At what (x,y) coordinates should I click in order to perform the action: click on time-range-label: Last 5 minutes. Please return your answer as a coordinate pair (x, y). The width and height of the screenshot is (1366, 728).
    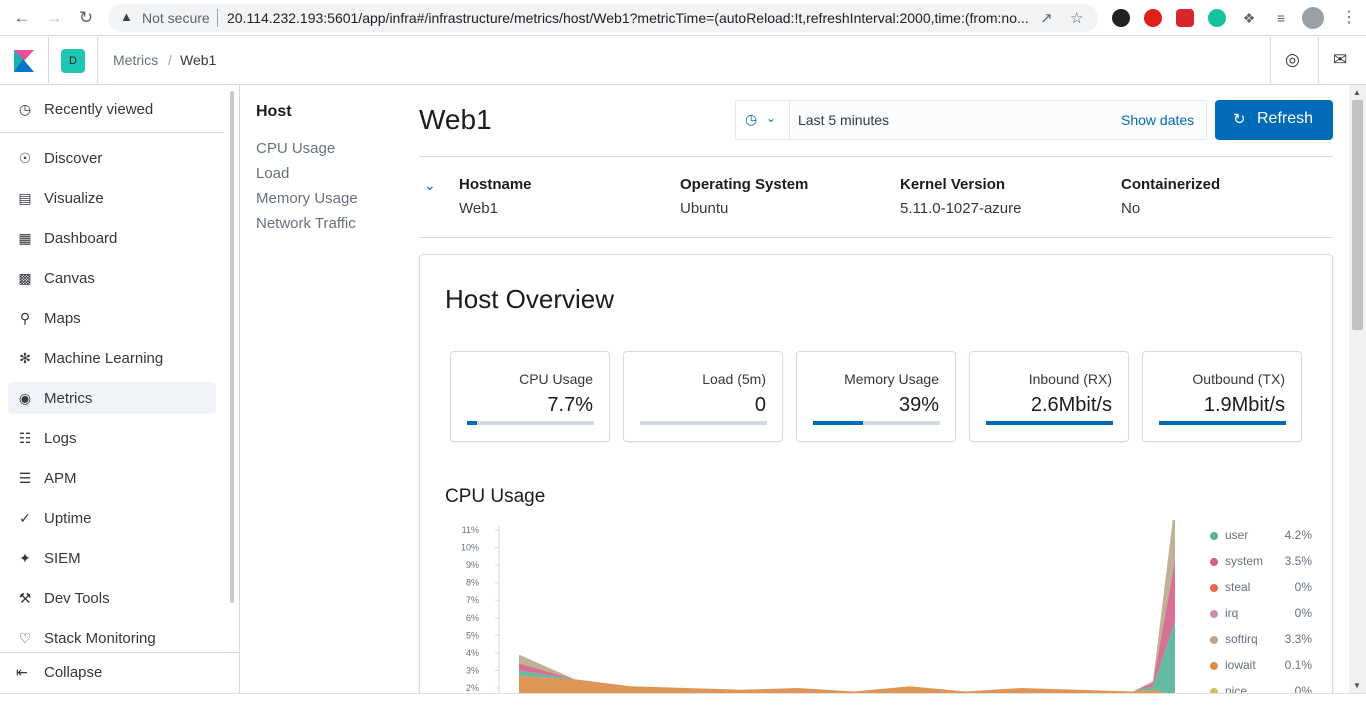
    Looking at the image, I should click on (843, 120).